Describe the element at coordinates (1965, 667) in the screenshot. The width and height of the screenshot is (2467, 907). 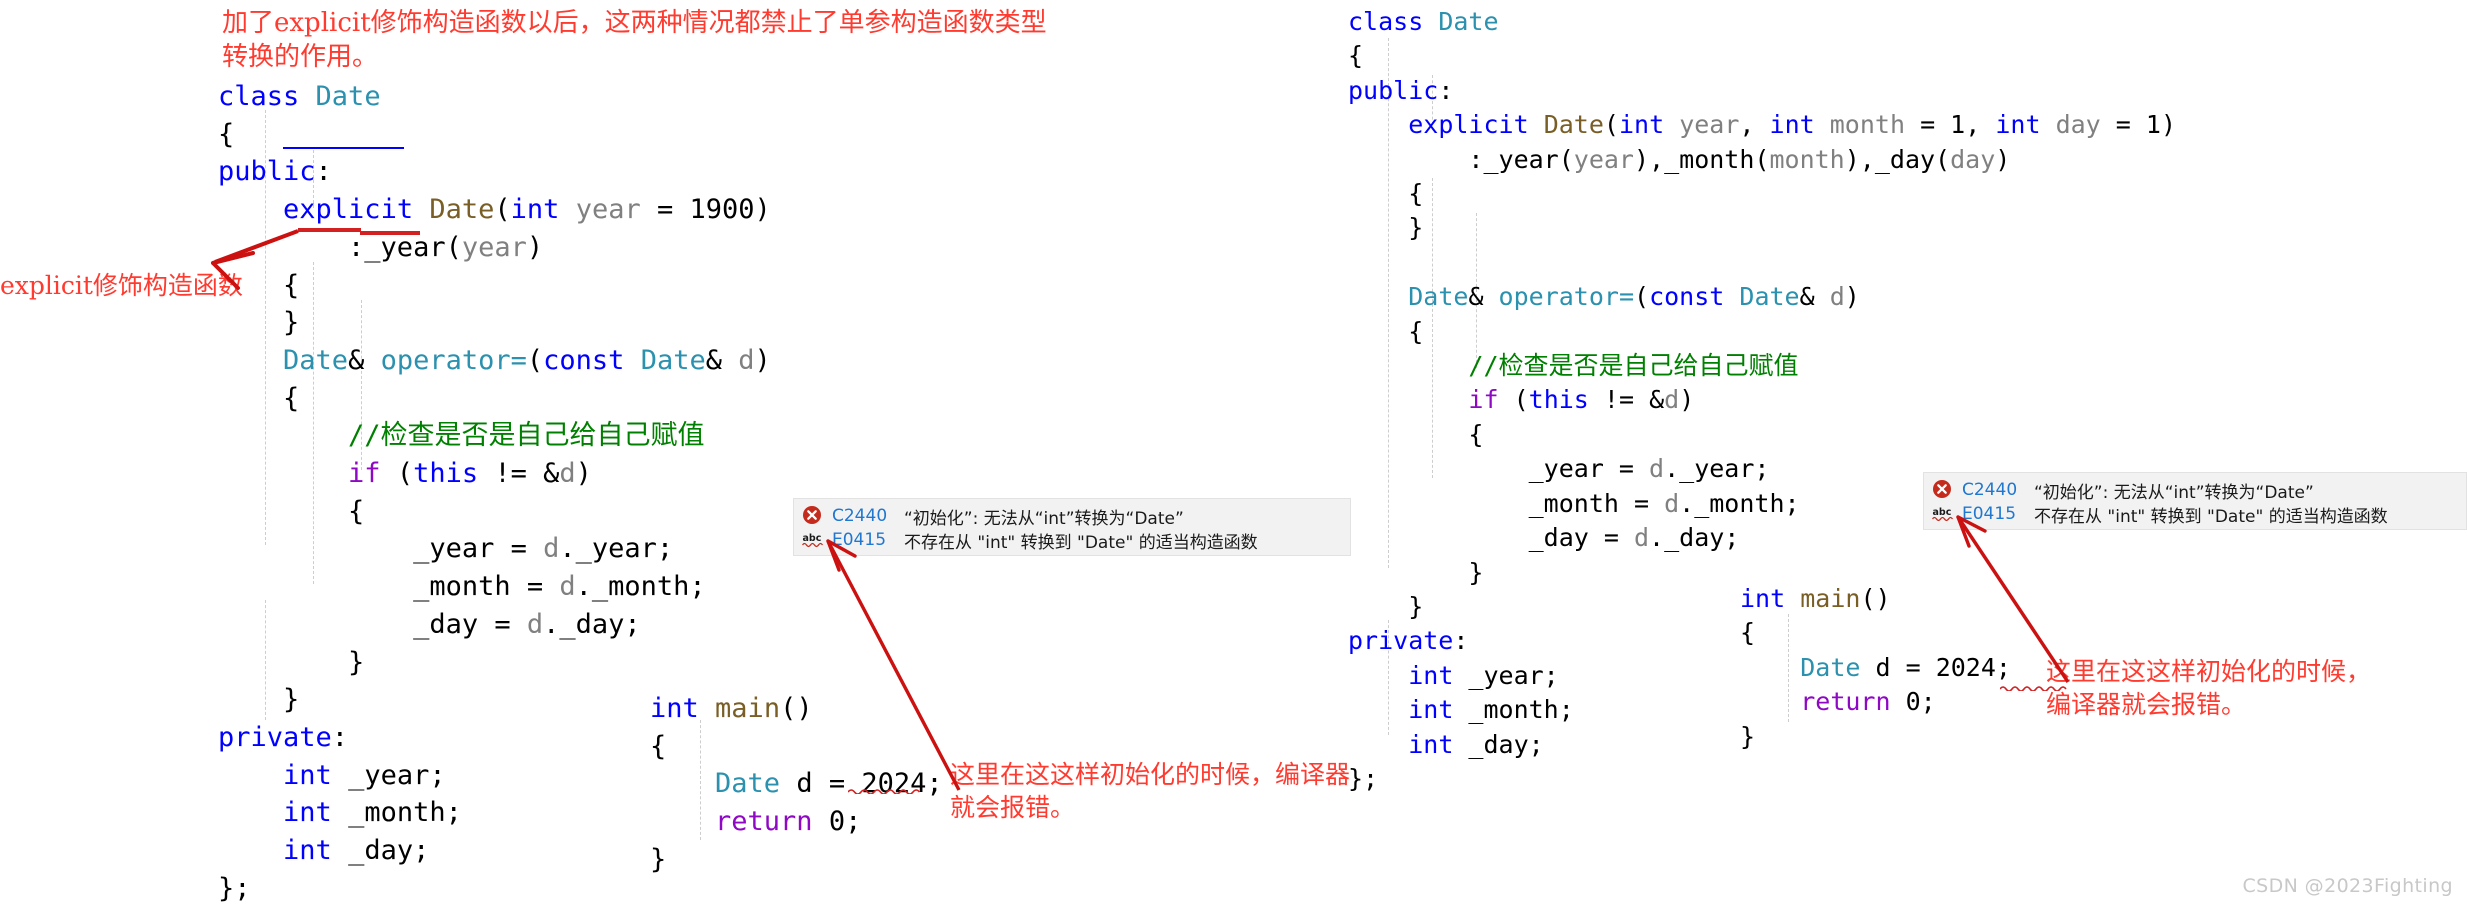
I see `code-token: 2024` at that location.